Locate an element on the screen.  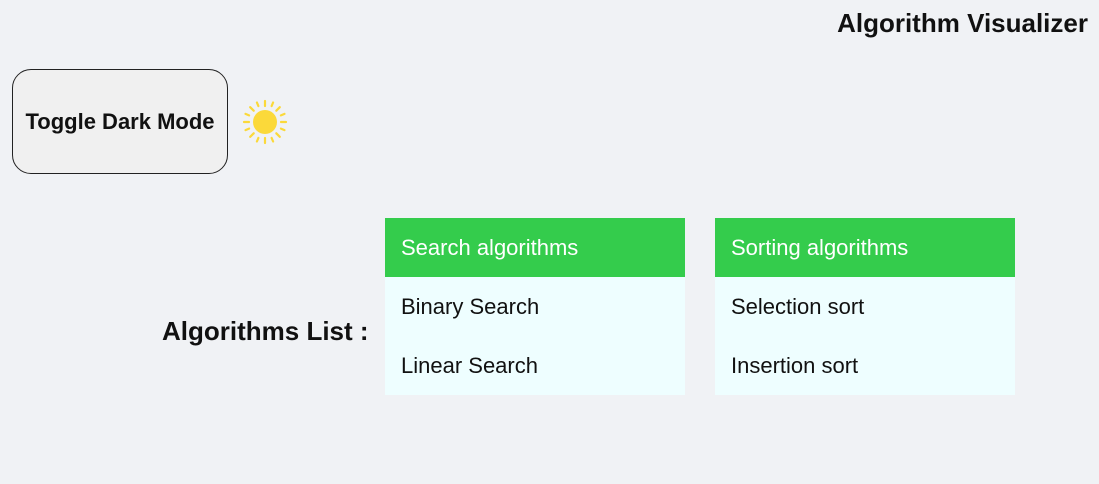
selection-sort-item: Selection sort is located at coordinates (865, 306).